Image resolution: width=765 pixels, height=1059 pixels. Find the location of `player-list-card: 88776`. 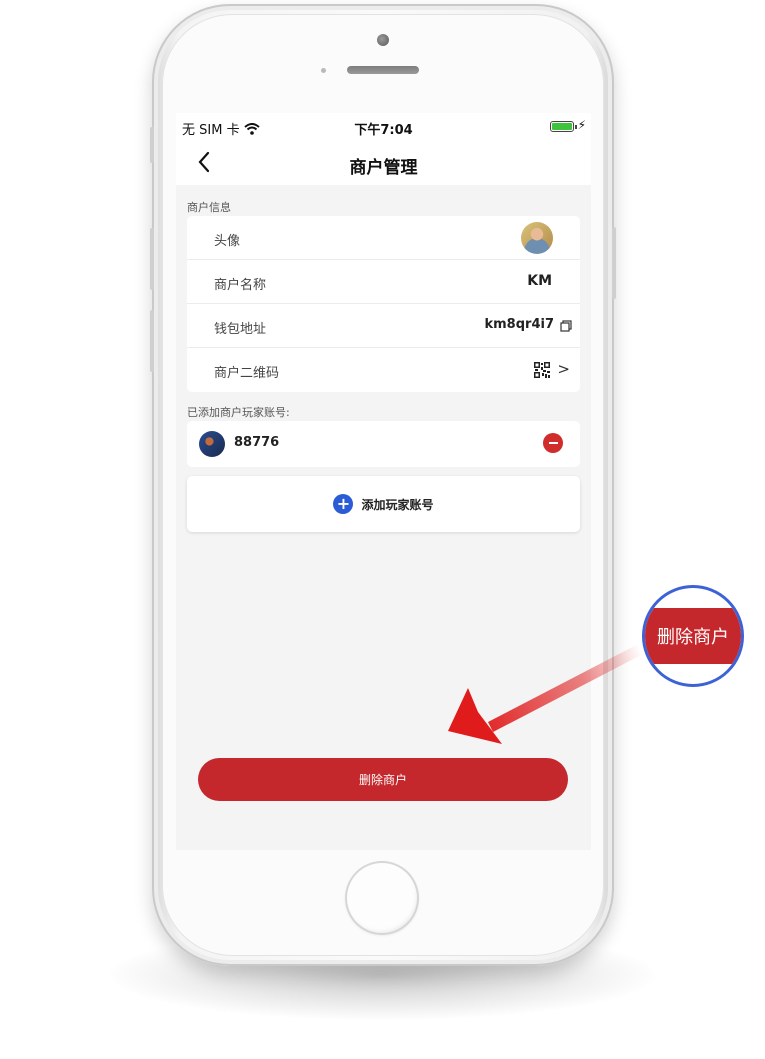

player-list-card: 88776 is located at coordinates (383, 444).